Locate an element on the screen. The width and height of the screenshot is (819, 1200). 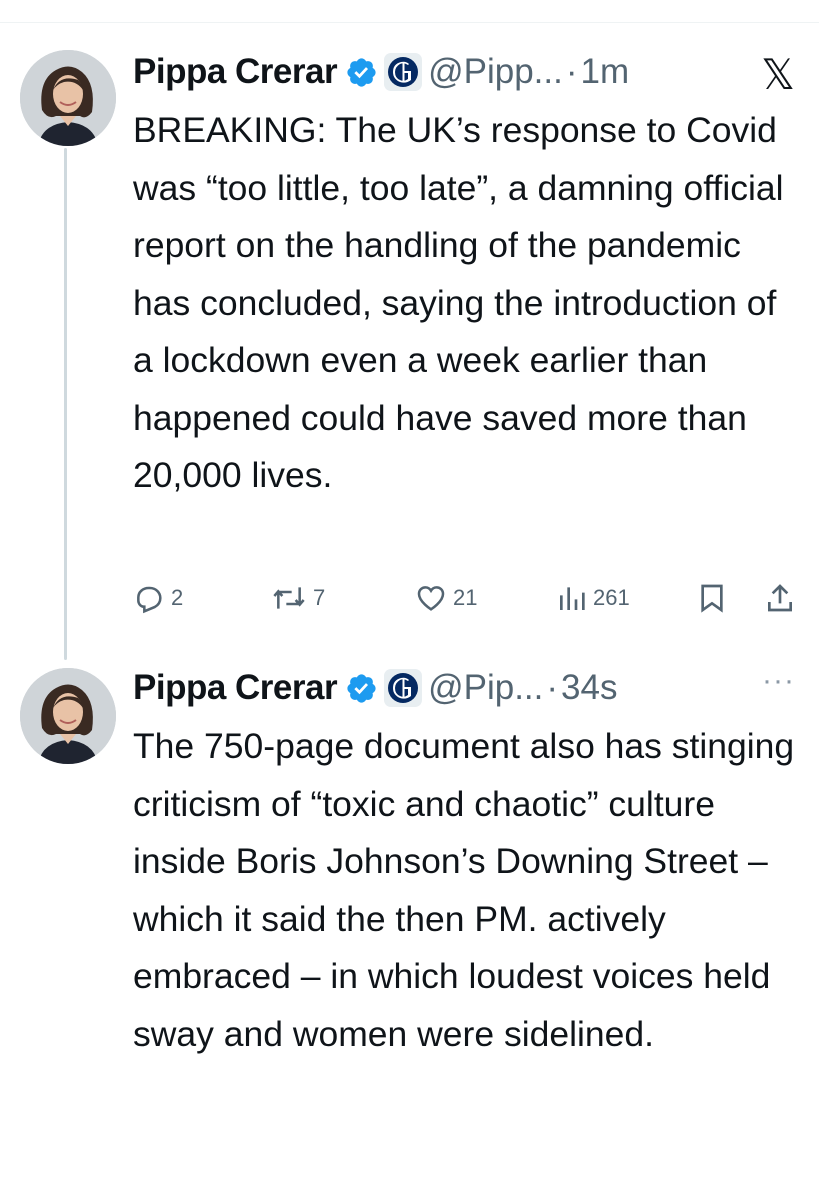
tweet-header: Pippa Crerar @Pipp... · 1m 𝕏 is located at coordinates (467, 72).